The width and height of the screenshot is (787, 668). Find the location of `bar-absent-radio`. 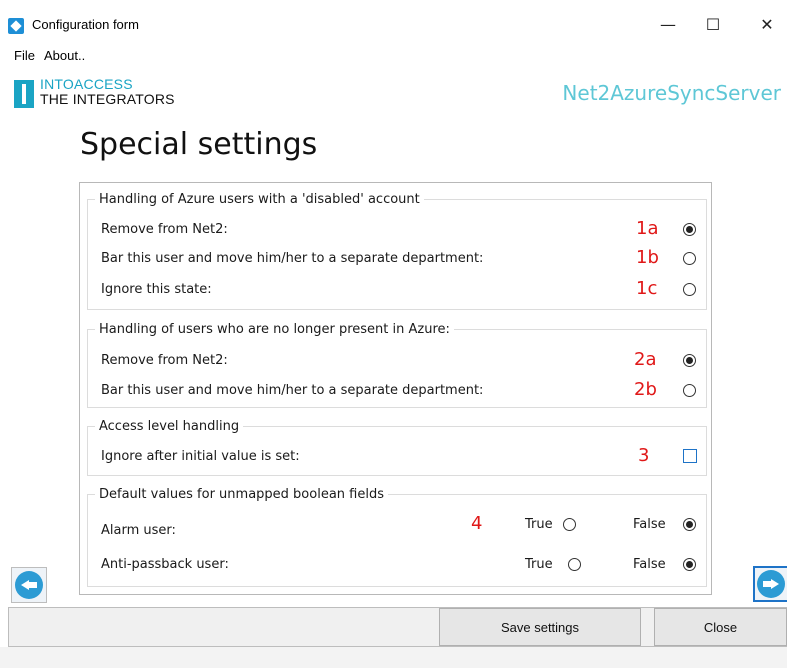

bar-absent-radio is located at coordinates (689, 390).